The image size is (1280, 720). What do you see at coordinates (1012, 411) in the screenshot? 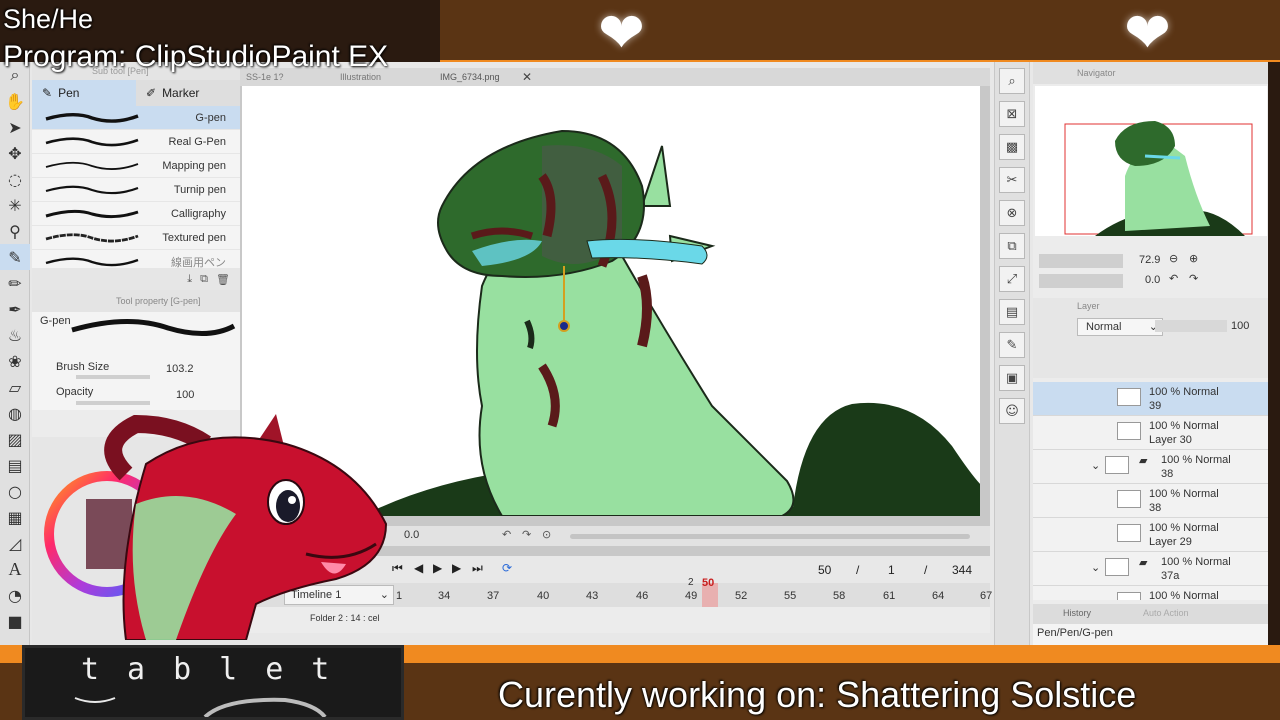
I see `figure-icon: ☺` at bounding box center [1012, 411].